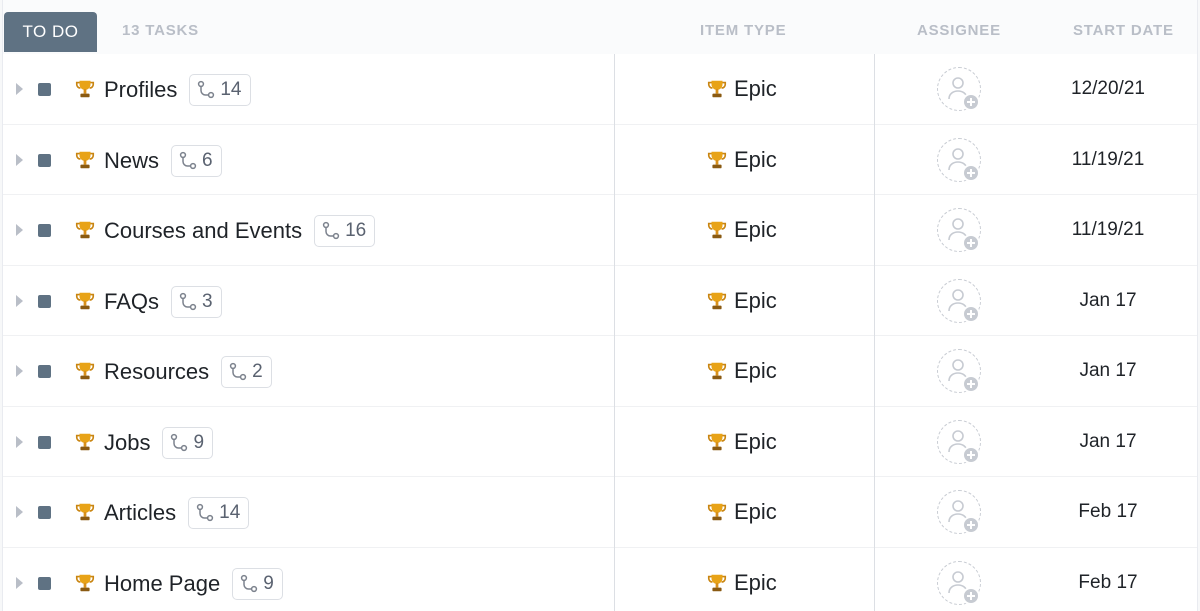 Image resolution: width=1200 pixels, height=611 pixels. Describe the element at coordinates (1108, 89) in the screenshot. I see `start-date: 12/20/21` at that location.